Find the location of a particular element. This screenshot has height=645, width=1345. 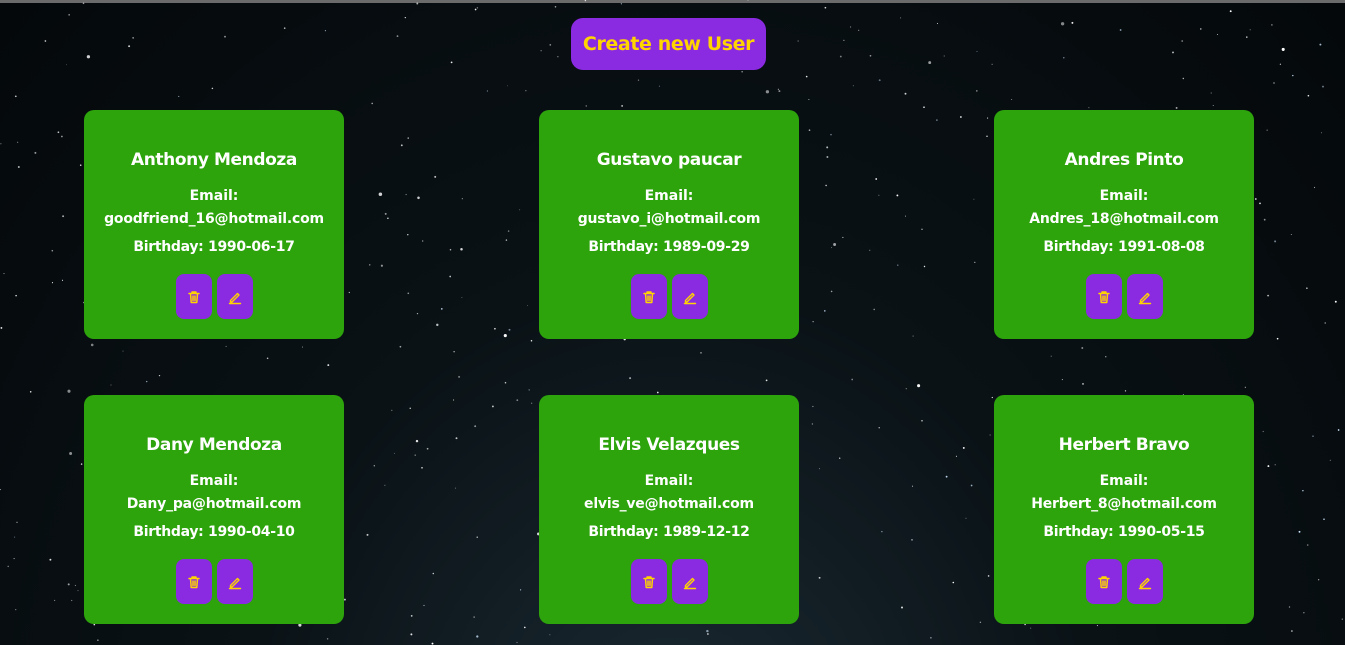

pencil-icon is located at coordinates (1144, 583).